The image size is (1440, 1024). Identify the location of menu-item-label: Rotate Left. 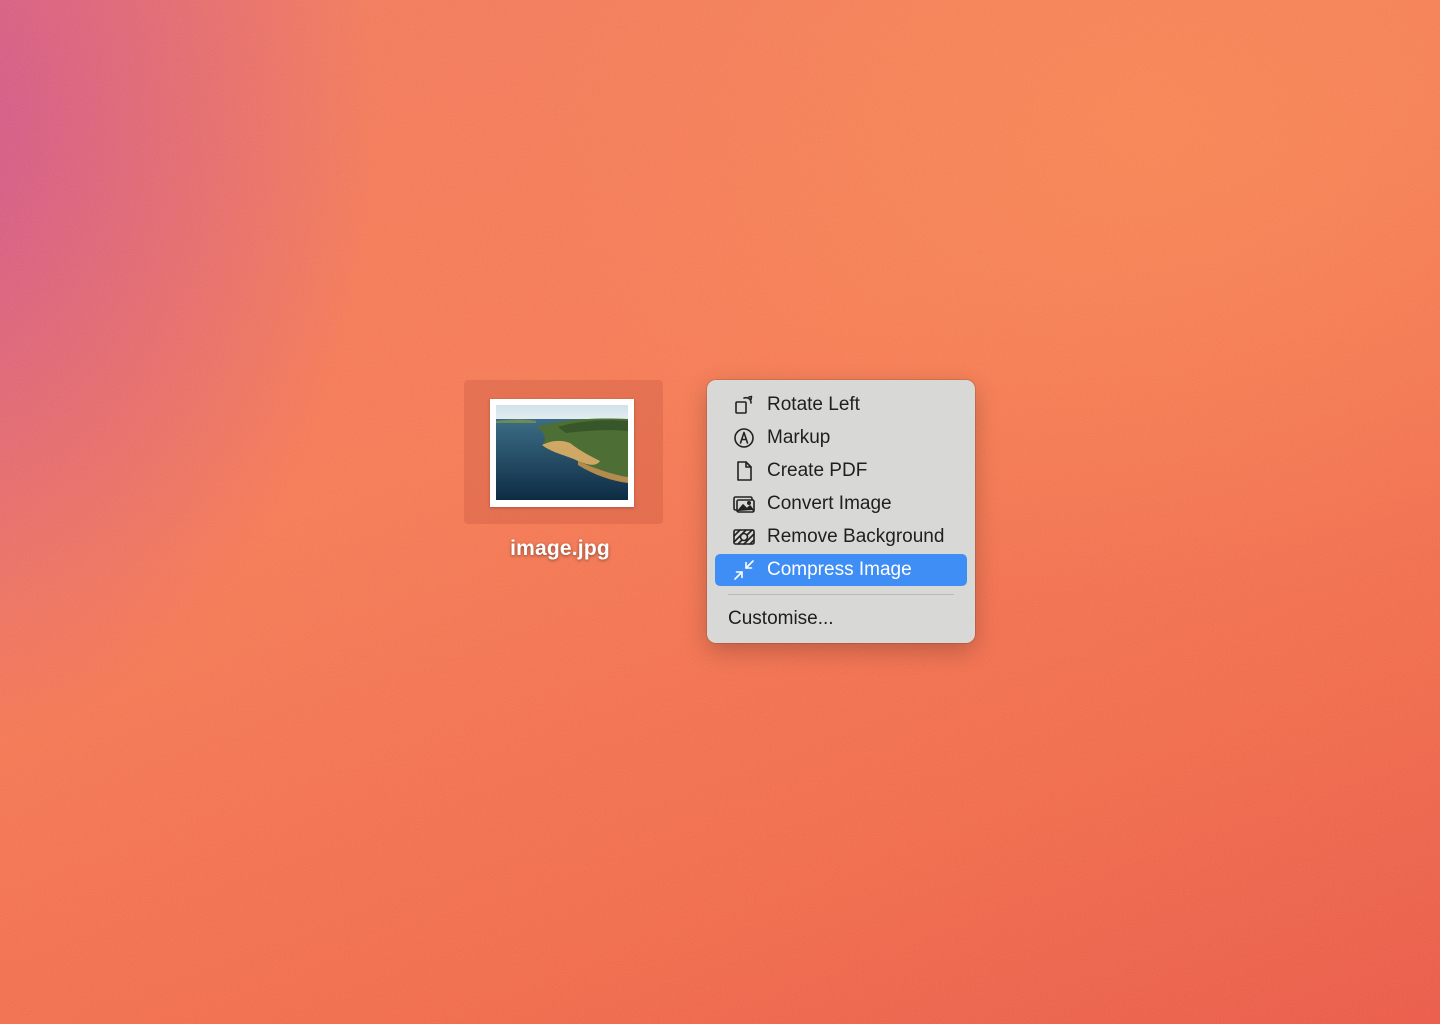
(813, 404).